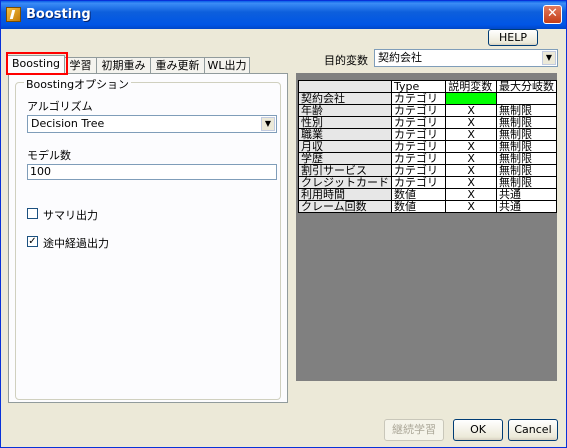 This screenshot has width=567, height=448. I want to click on algorithm-select: Decision Tree ▼, so click(152, 124).